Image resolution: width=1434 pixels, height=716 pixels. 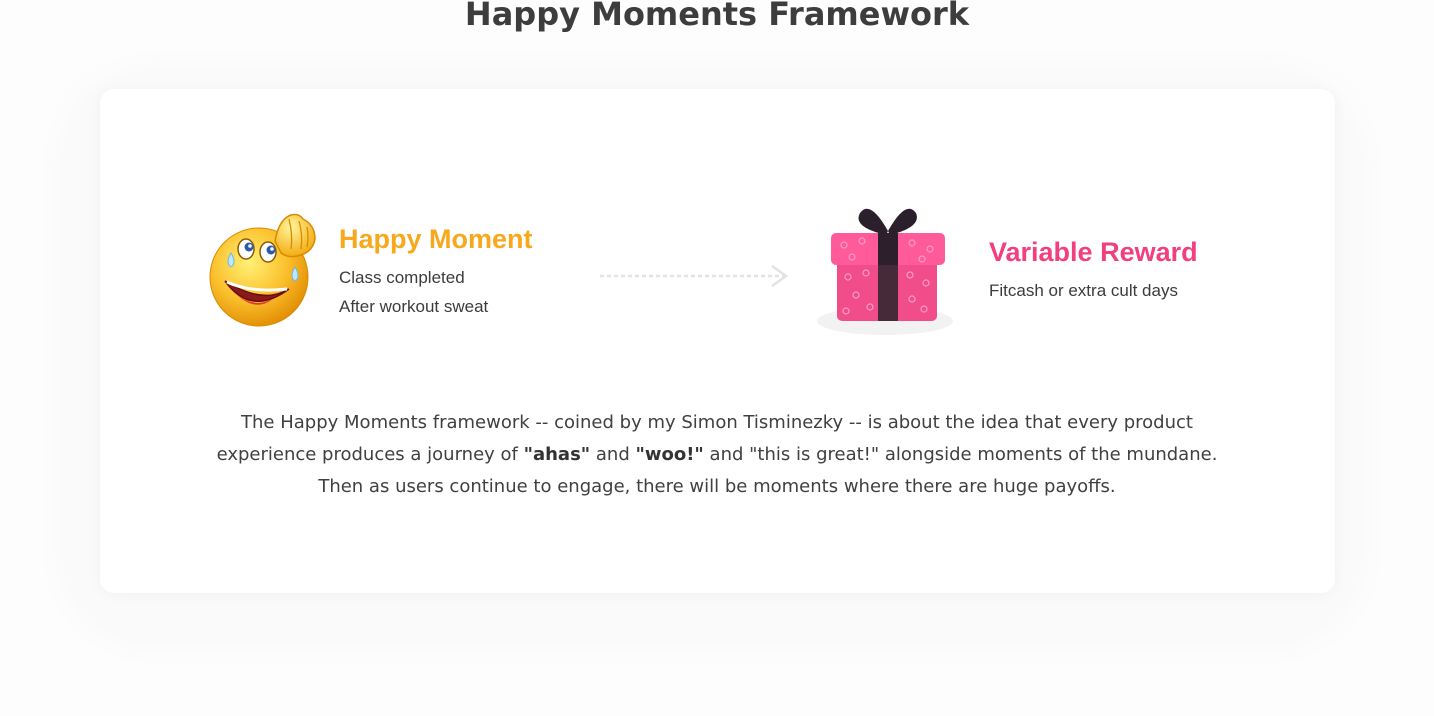 I want to click on gift-box-icon, so click(x=885, y=271).